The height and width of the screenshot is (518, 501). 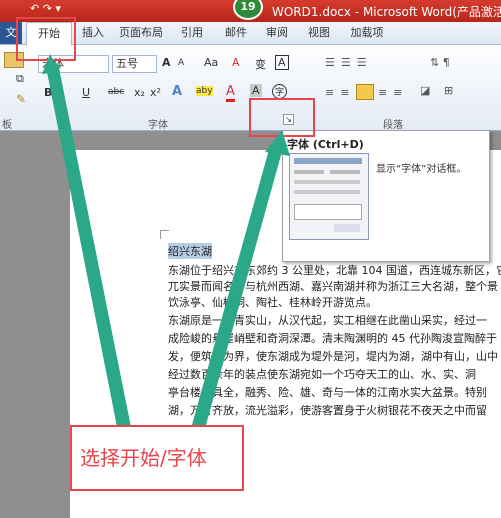 What do you see at coordinates (89, 247) in the screenshot?
I see `arrow-to-home-tab` at bounding box center [89, 247].